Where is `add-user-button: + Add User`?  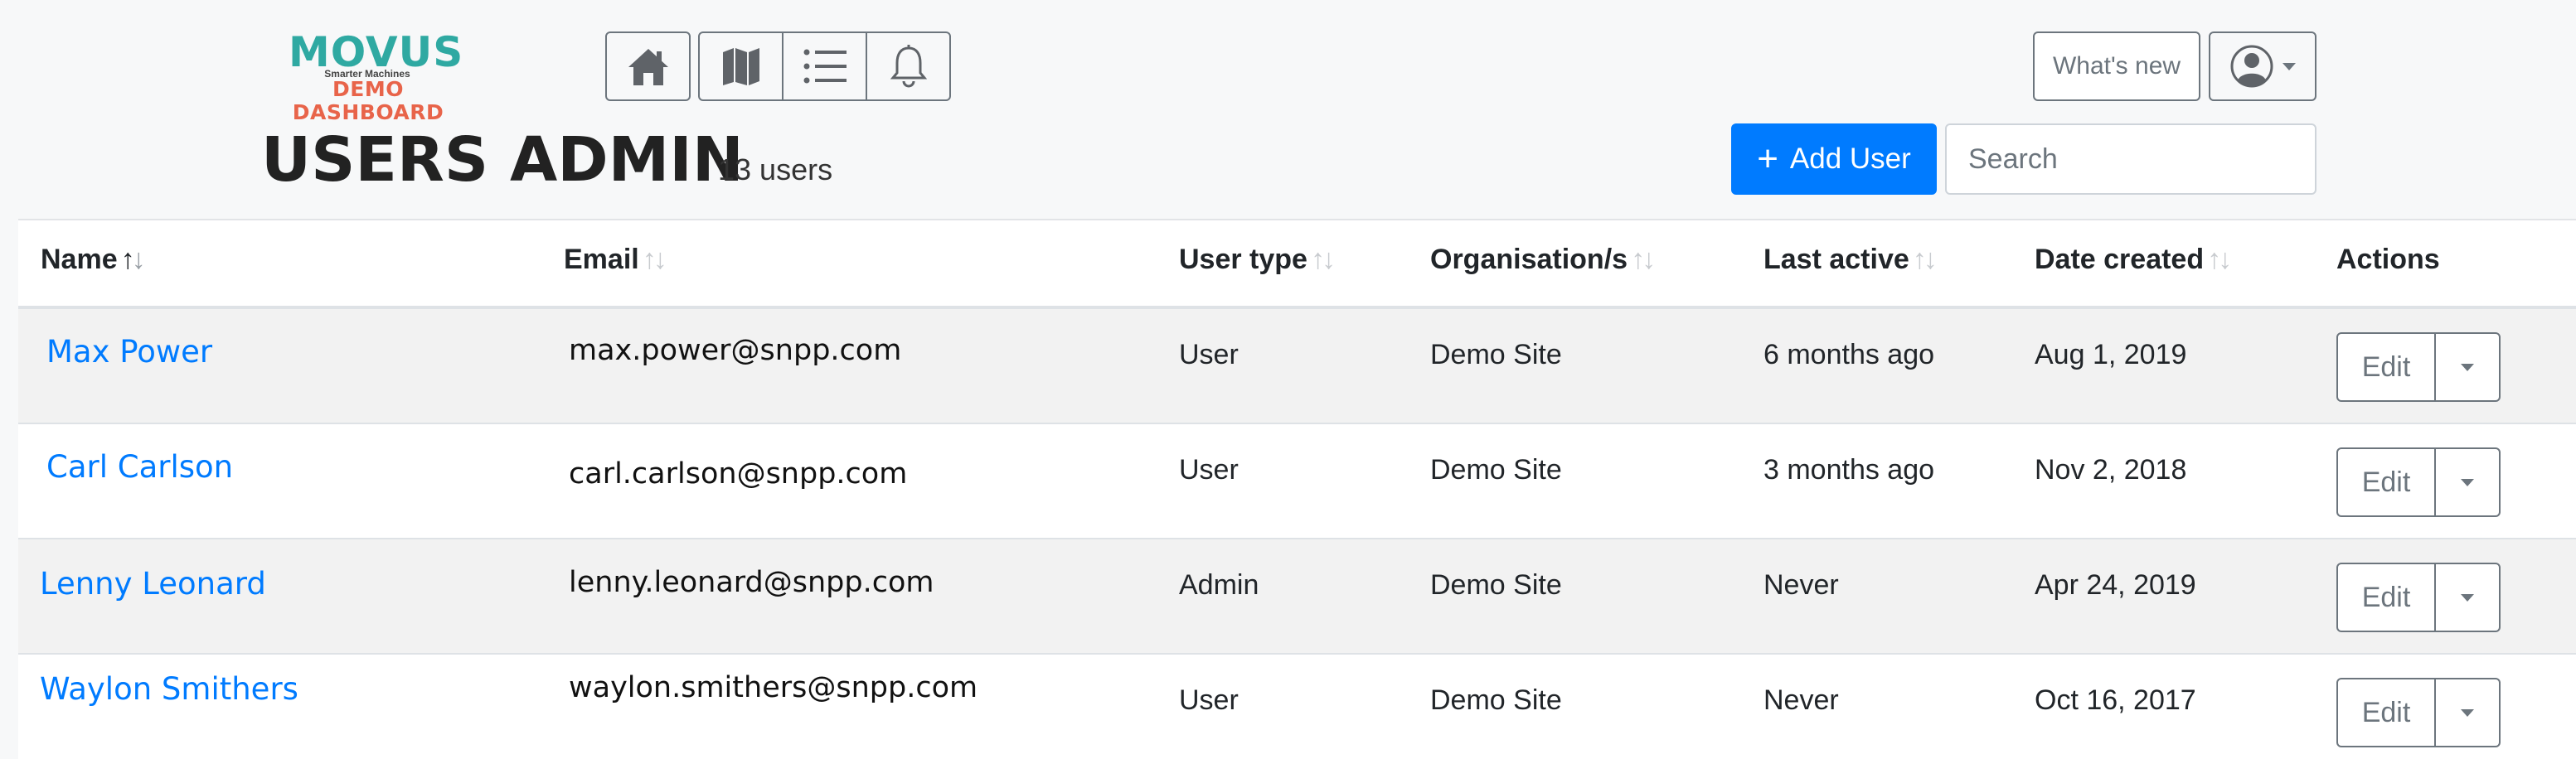
add-user-button: + Add User is located at coordinates (1834, 159).